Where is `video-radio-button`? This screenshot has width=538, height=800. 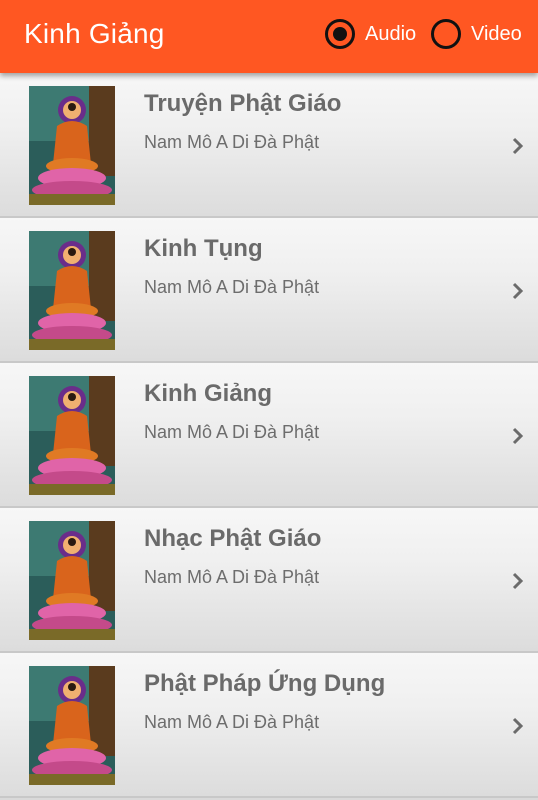 video-radio-button is located at coordinates (446, 34).